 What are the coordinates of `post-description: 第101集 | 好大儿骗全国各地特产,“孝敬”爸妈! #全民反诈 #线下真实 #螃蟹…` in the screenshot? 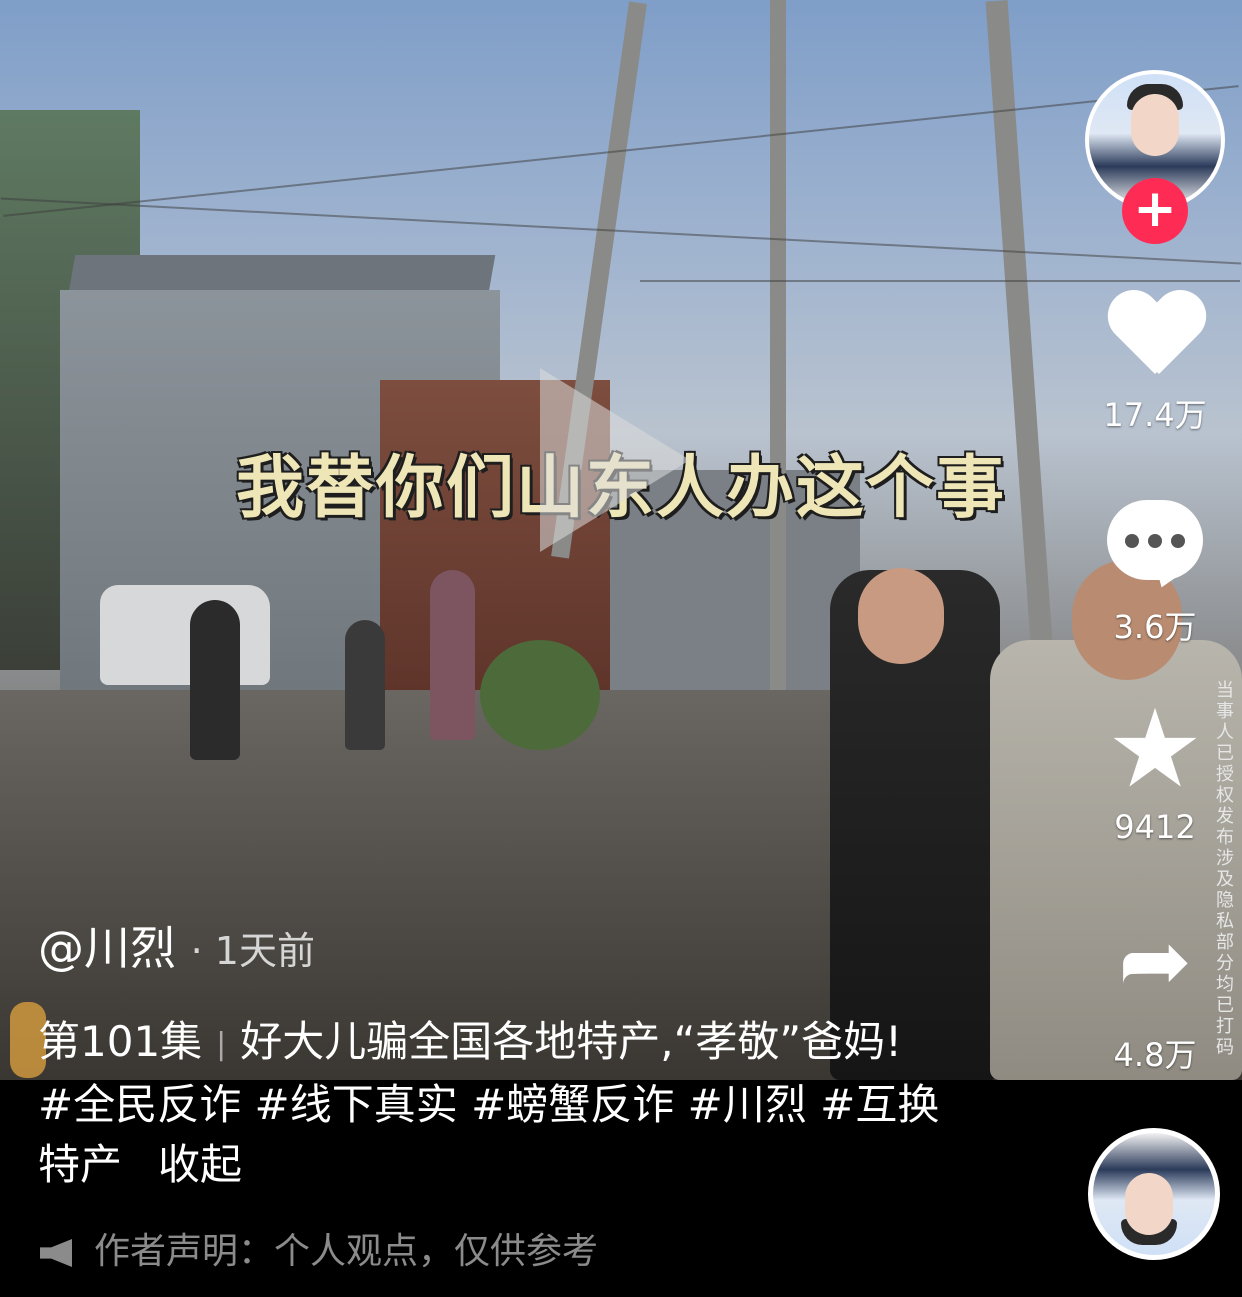 It's located at (518, 1103).